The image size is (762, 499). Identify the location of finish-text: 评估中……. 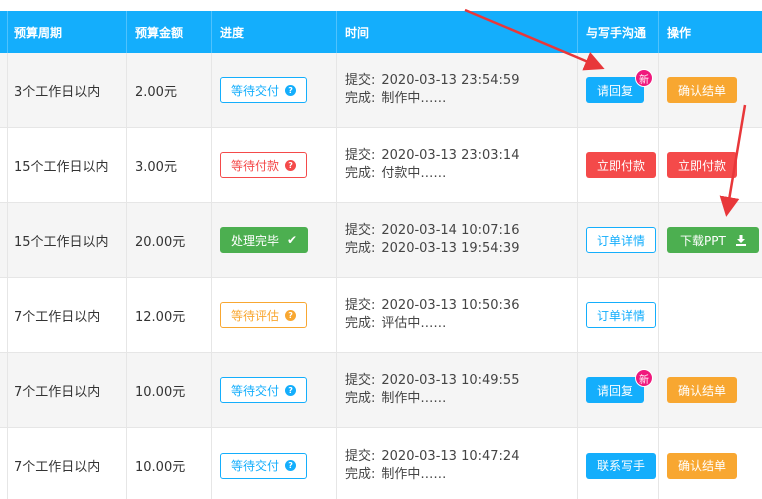
(414, 323).